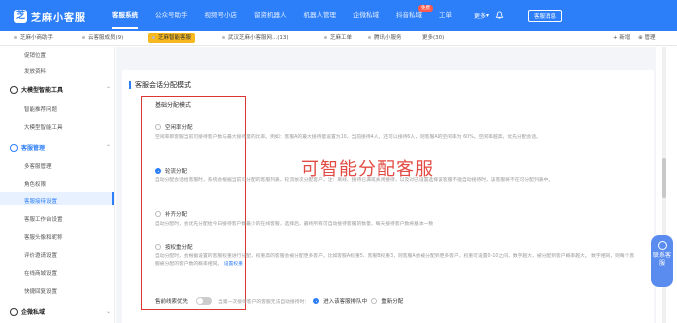  What do you see at coordinates (43, 219) in the screenshot?
I see `sidebar-item: 客服工作台设置` at bounding box center [43, 219].